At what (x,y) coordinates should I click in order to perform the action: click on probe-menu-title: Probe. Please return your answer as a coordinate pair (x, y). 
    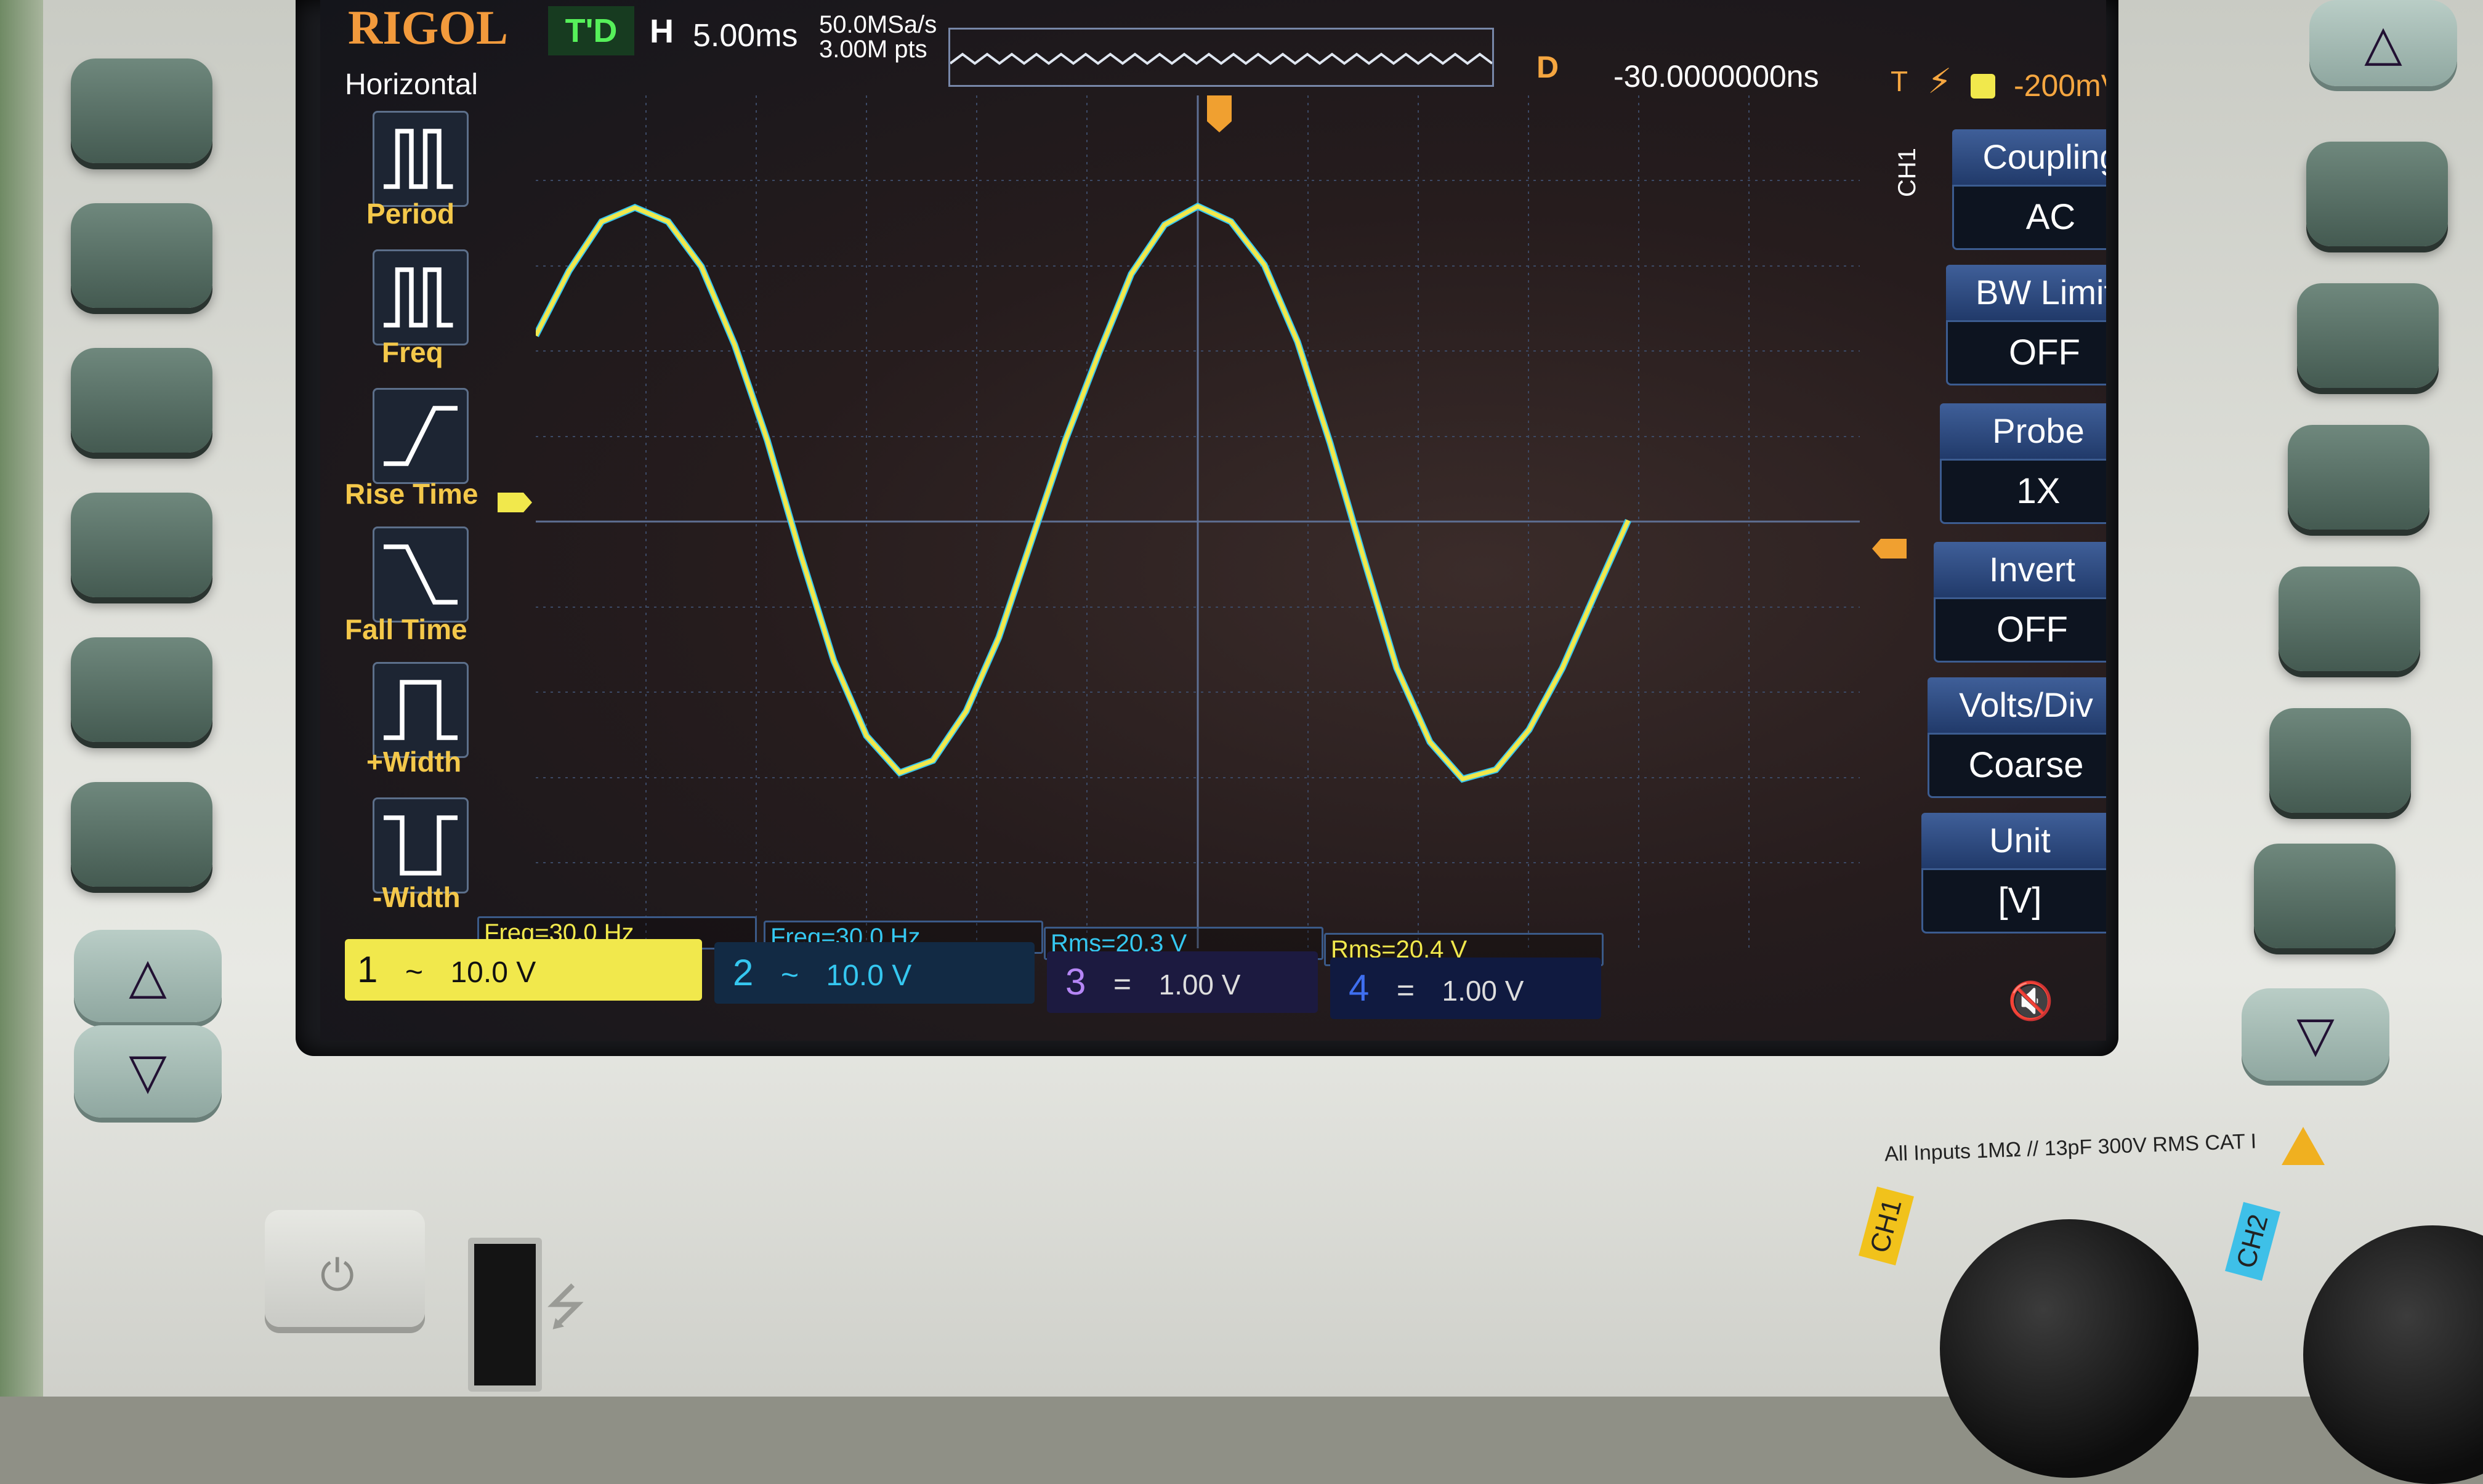
    Looking at the image, I should click on (2023, 431).